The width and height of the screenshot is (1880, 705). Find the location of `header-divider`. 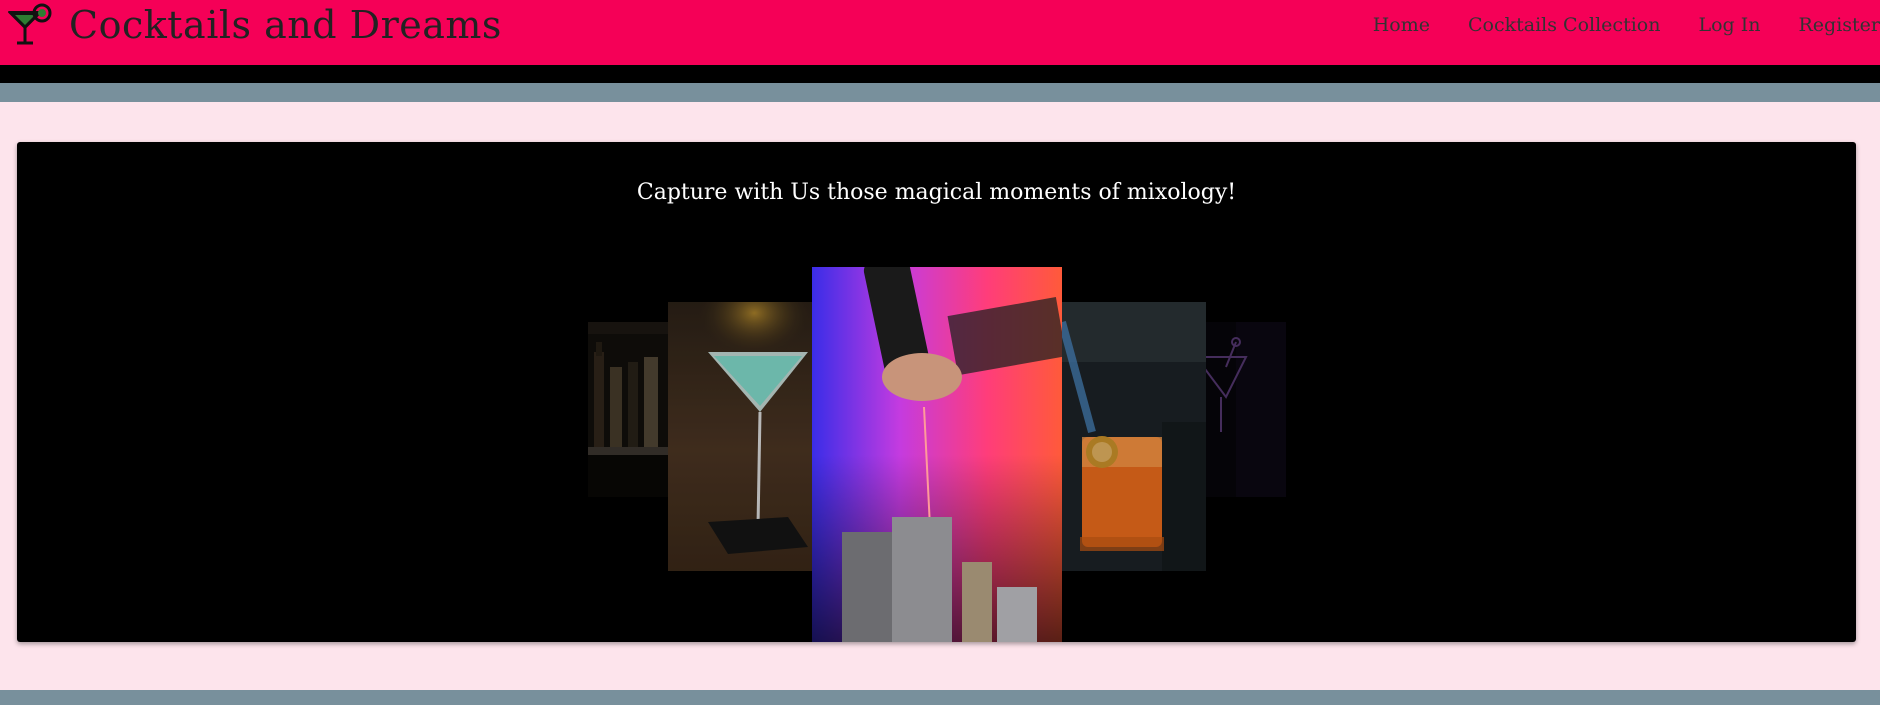

header-divider is located at coordinates (940, 74).